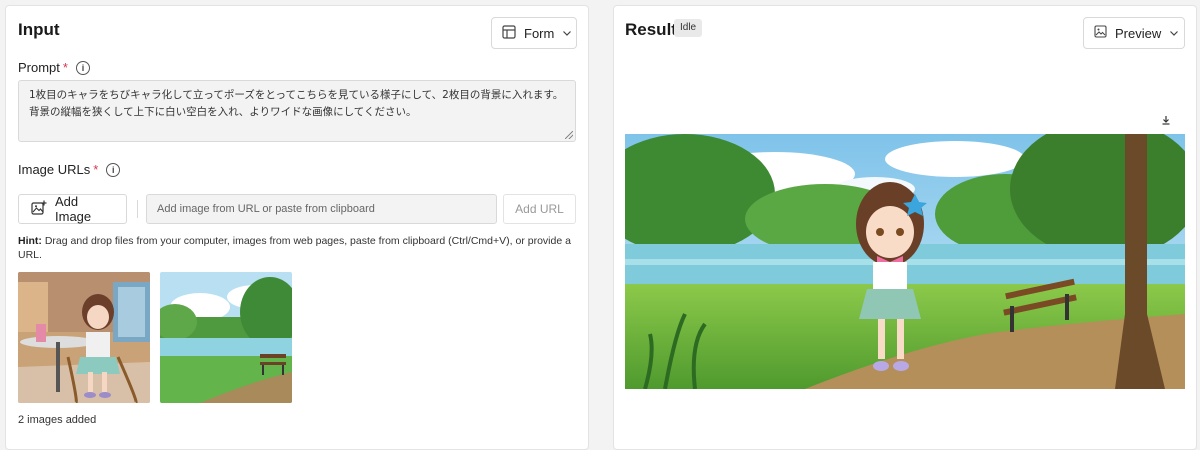  Describe the element at coordinates (509, 33) in the screenshot. I see `layout-icon` at that location.